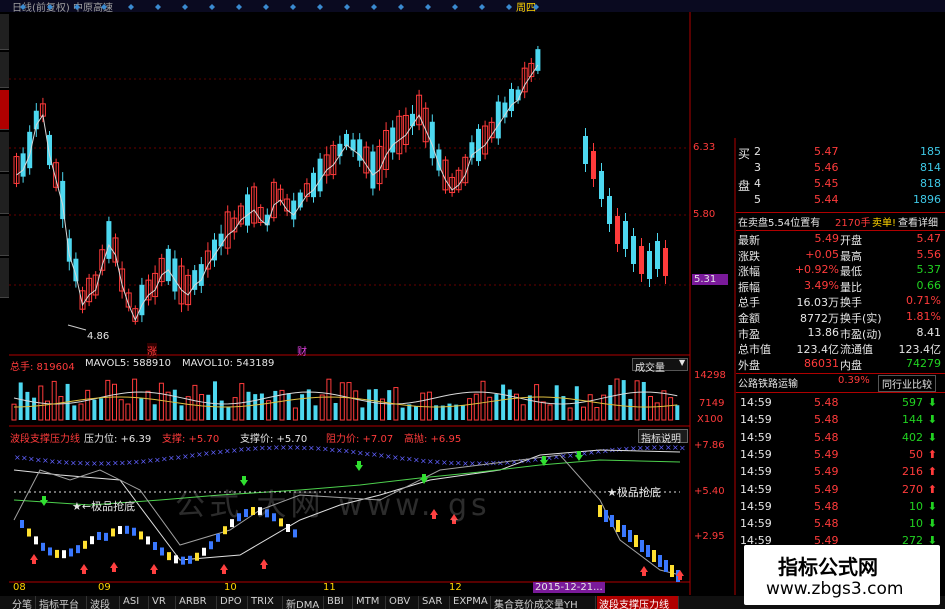  Describe the element at coordinates (62, 602) in the screenshot. I see `bottom-tab: 指标平台` at that location.